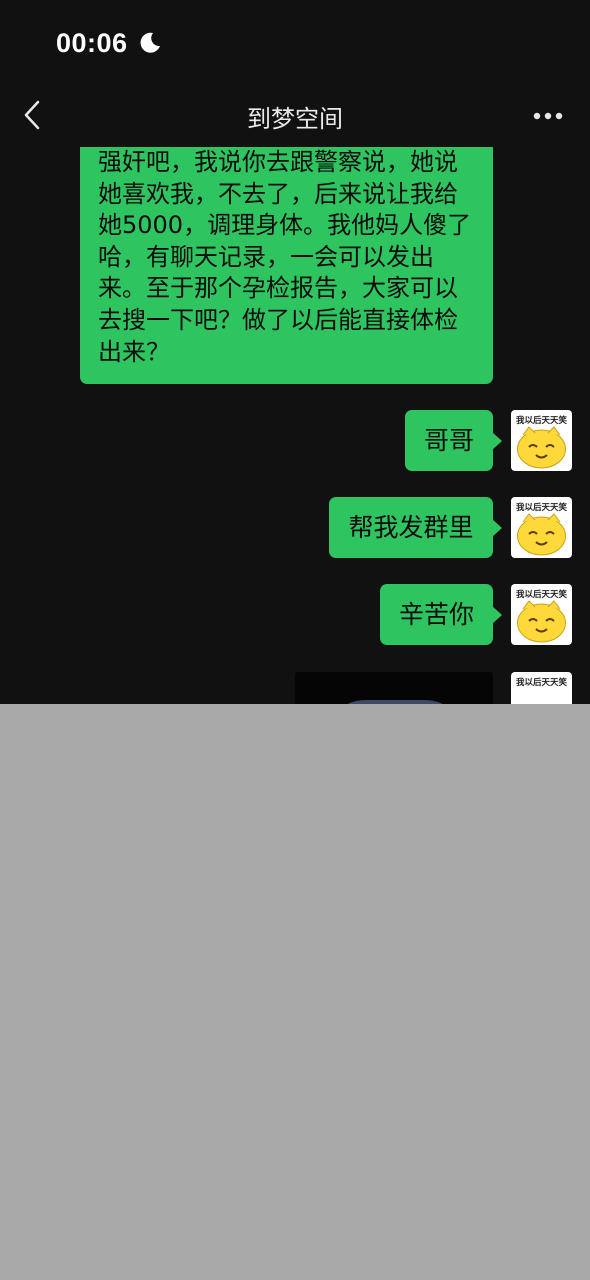 This screenshot has height=1280, width=590. I want to click on status-bar: 00:06, so click(295, 42).